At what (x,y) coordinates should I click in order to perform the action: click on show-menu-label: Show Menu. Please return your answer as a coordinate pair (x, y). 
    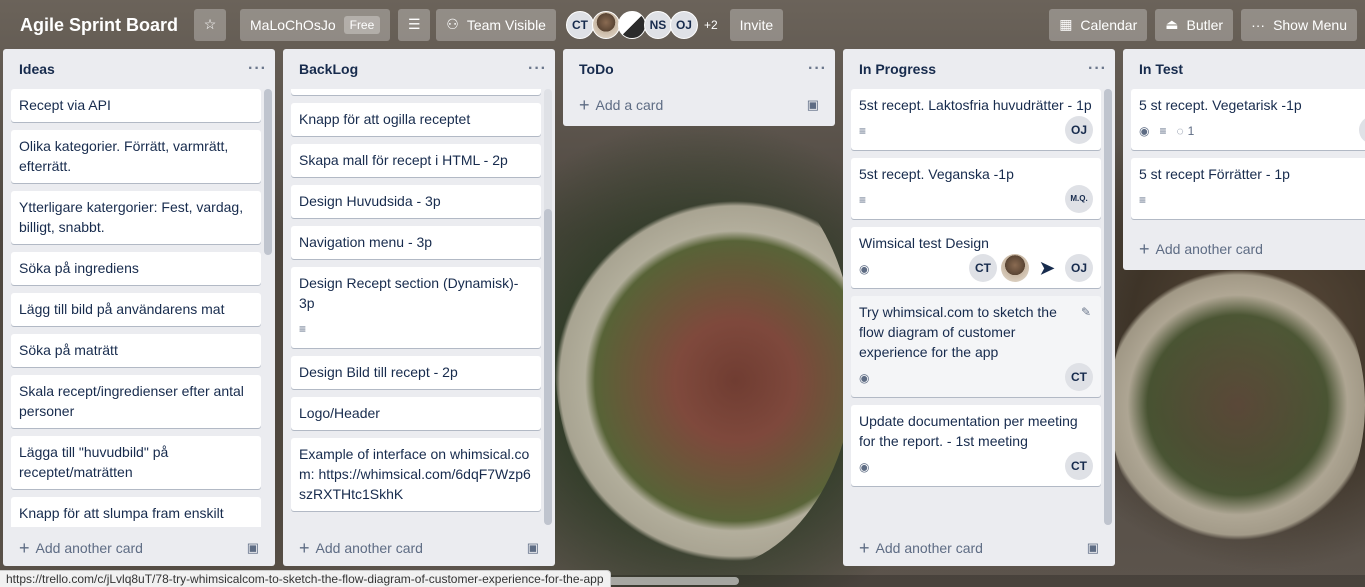
    Looking at the image, I should click on (1310, 24).